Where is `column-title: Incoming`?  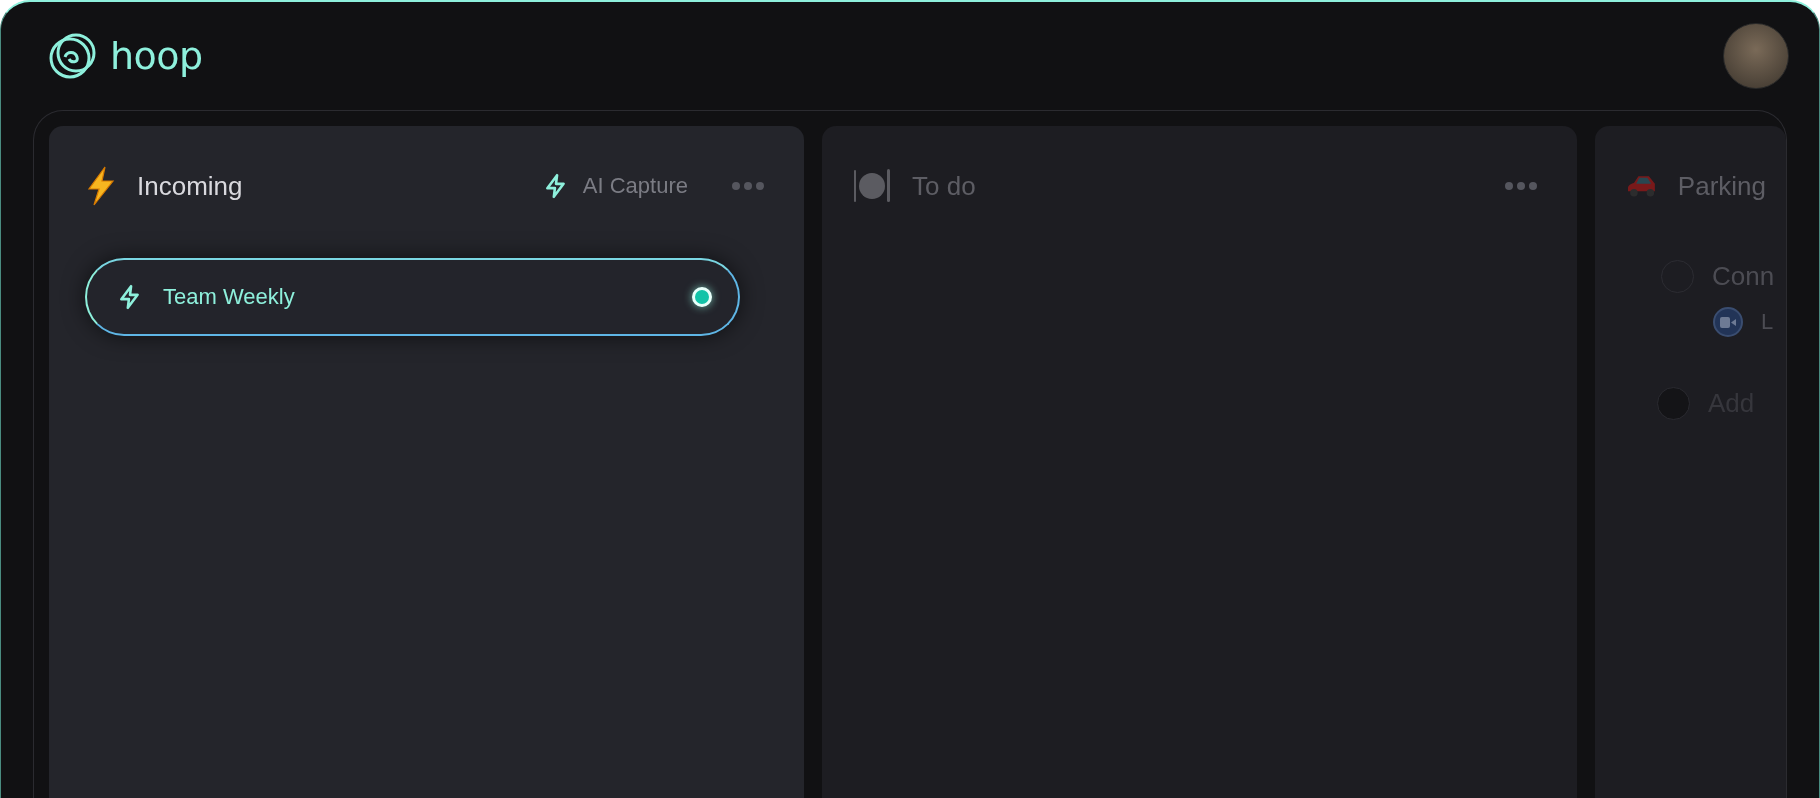 column-title: Incoming is located at coordinates (190, 186).